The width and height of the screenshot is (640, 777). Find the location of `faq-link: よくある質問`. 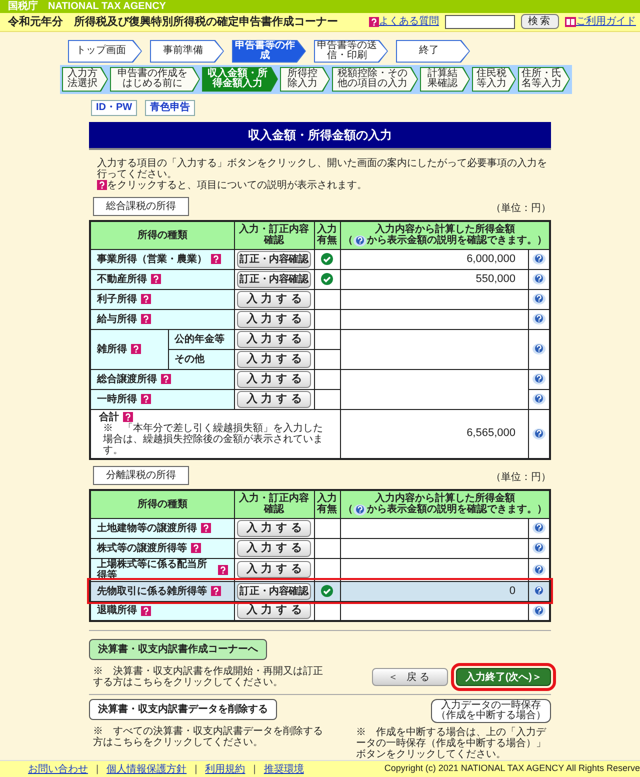

faq-link: よくある質問 is located at coordinates (409, 22).